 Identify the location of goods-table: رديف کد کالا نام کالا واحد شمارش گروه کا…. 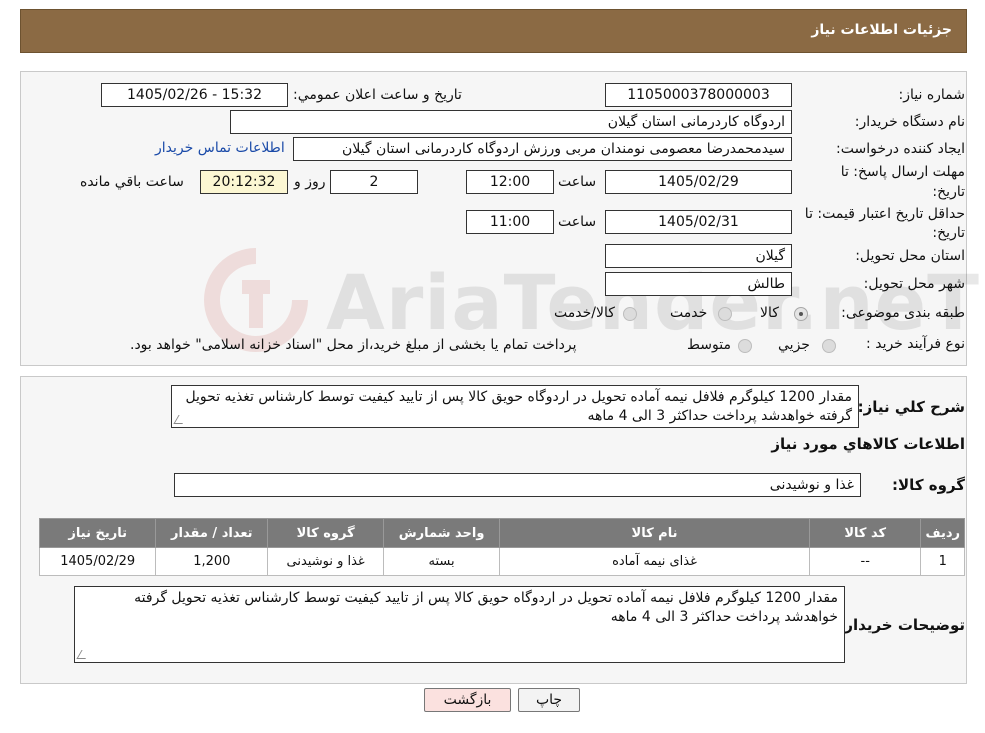
(501, 547).